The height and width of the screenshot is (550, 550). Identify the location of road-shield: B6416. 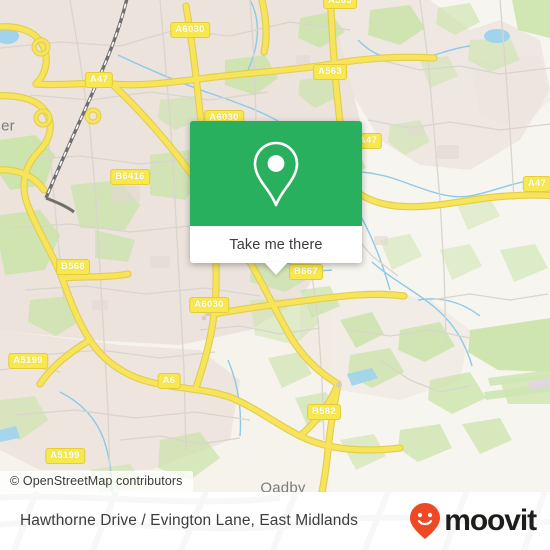
(130, 177).